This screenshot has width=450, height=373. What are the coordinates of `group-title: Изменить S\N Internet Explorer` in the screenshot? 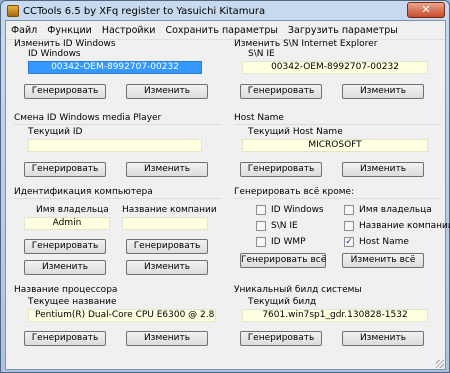 It's located at (306, 44).